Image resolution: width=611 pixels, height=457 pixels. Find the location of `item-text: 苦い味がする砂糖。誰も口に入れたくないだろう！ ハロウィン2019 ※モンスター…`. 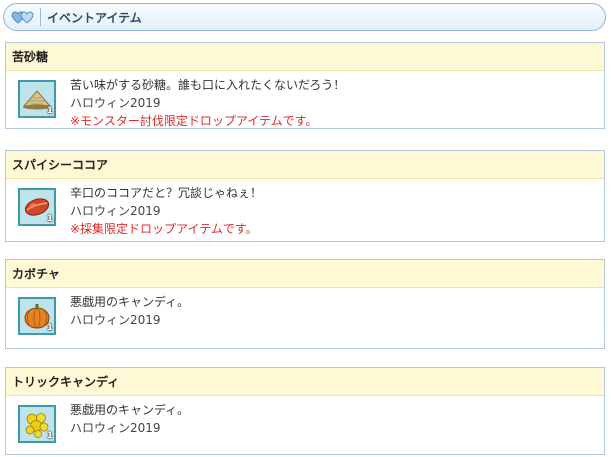

item-text: 苦い味がする砂糖。誰も口に入れたくないだろう！ ハロウィン2019 ※モンスター… is located at coordinates (207, 103).